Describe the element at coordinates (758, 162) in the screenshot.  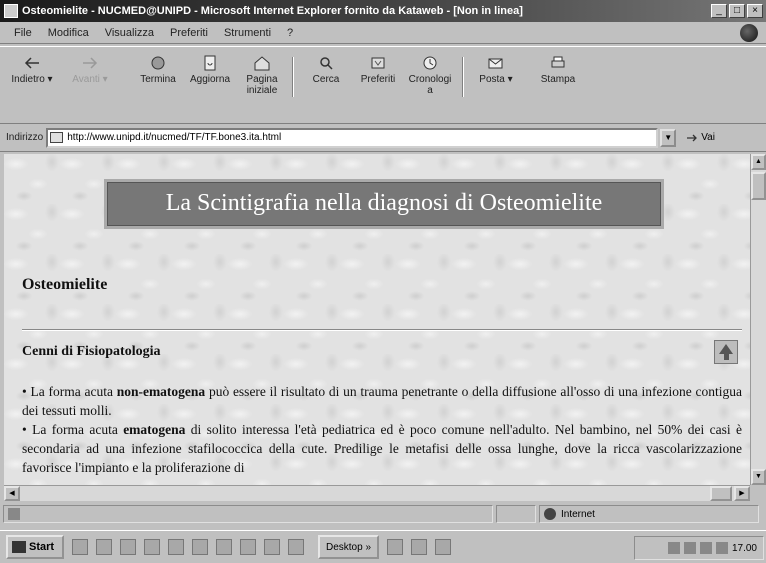
I see `scroll-up-button: ▲` at that location.